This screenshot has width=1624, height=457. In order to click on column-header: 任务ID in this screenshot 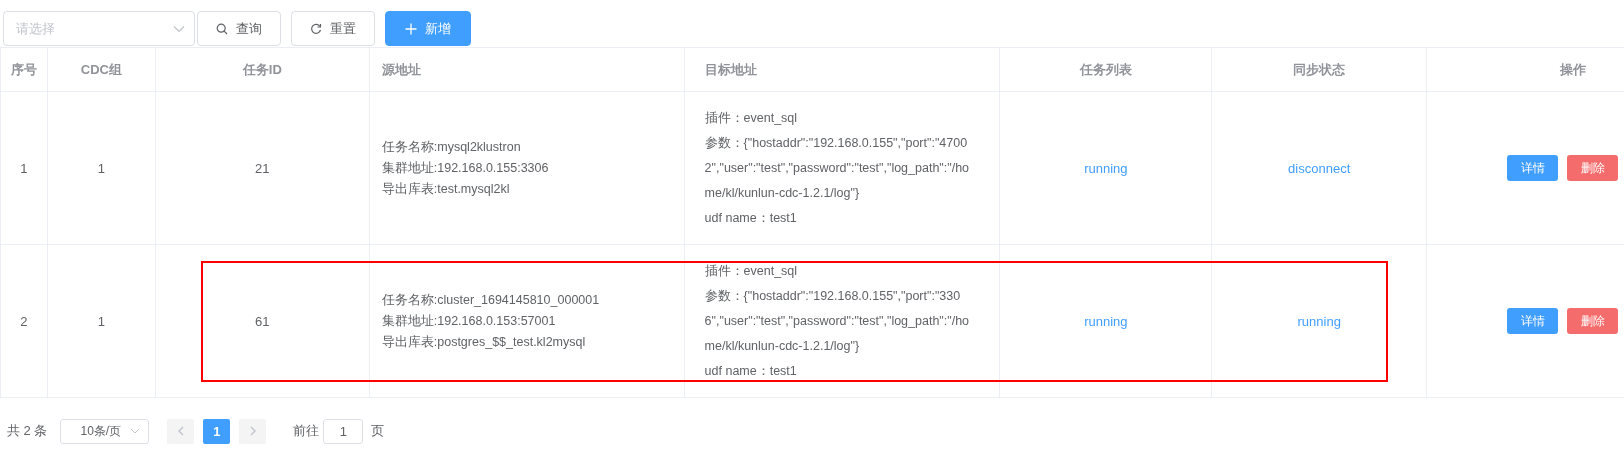, I will do `click(262, 69)`.